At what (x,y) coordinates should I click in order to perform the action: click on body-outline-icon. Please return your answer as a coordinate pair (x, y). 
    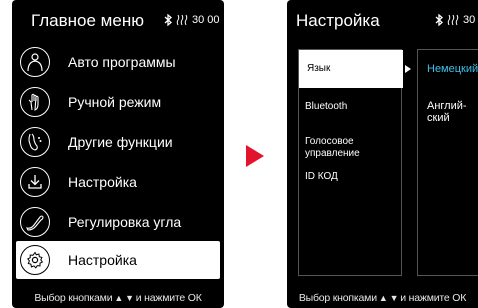
    Looking at the image, I should click on (35, 62).